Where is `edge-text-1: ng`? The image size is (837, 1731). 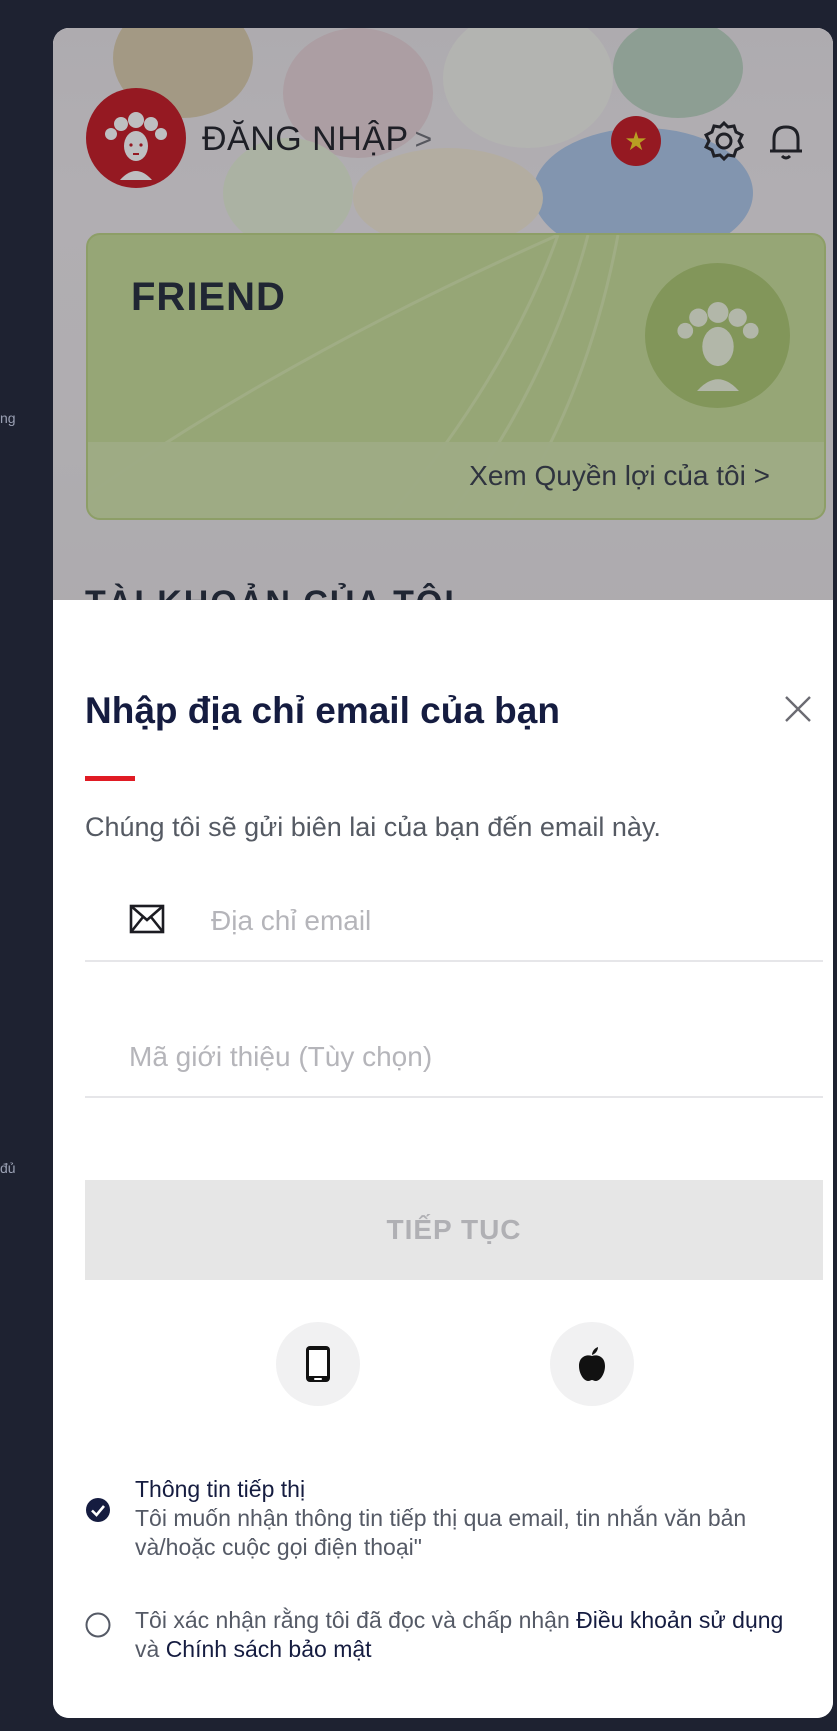
edge-text-1: ng is located at coordinates (8, 418).